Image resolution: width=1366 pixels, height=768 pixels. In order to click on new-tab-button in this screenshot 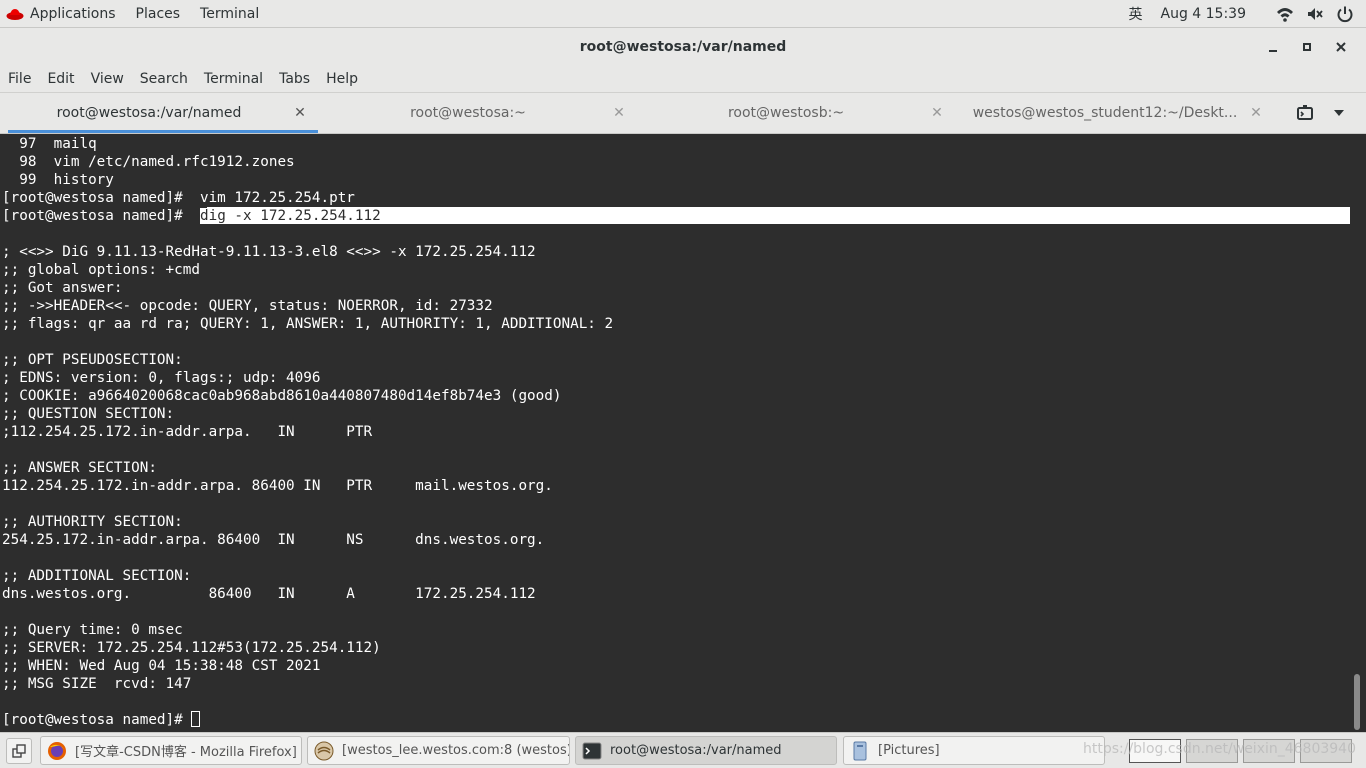, I will do `click(1305, 113)`.